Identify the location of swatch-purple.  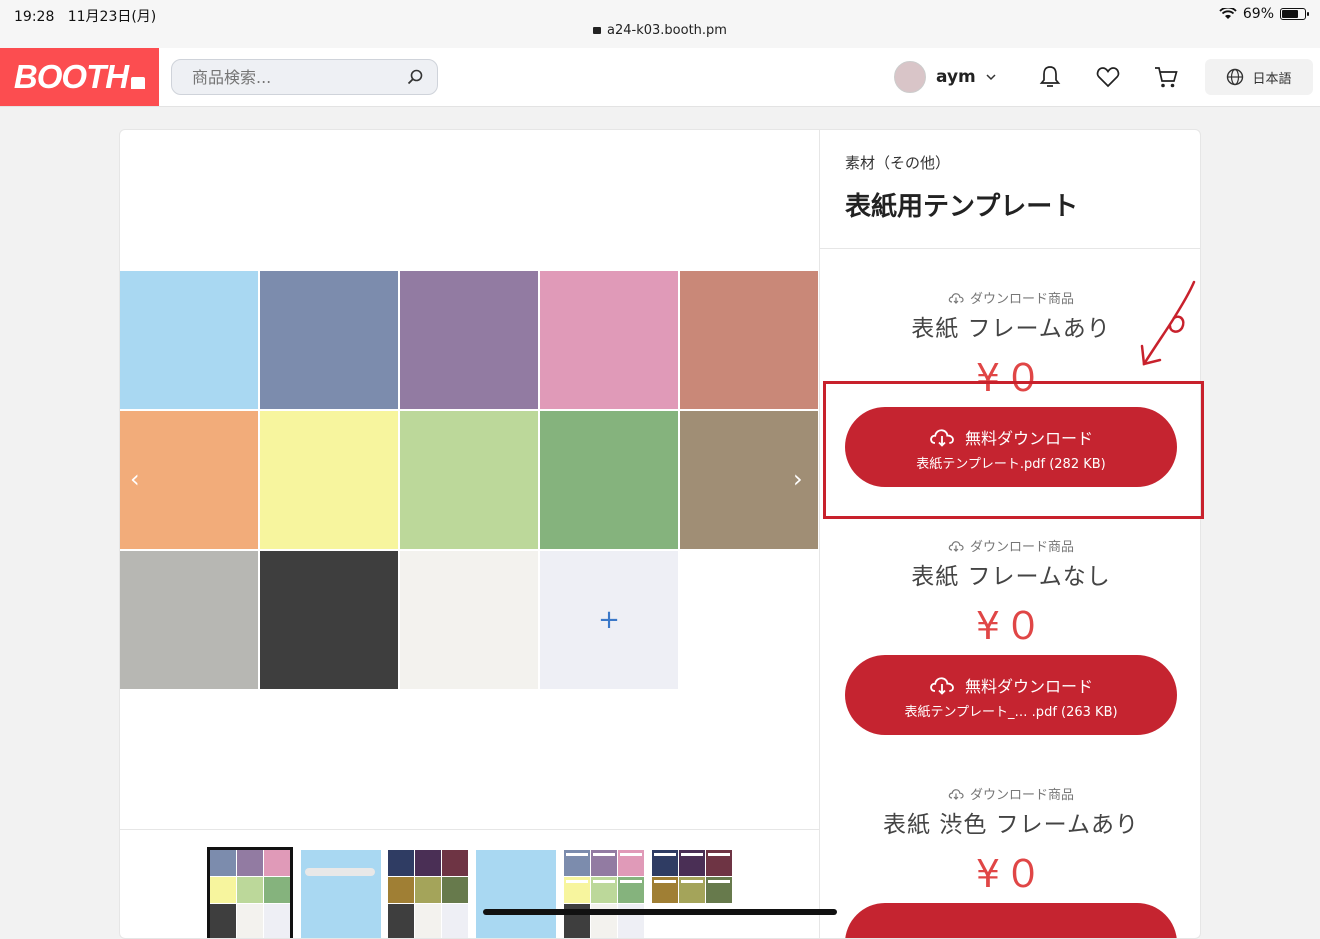
(469, 340).